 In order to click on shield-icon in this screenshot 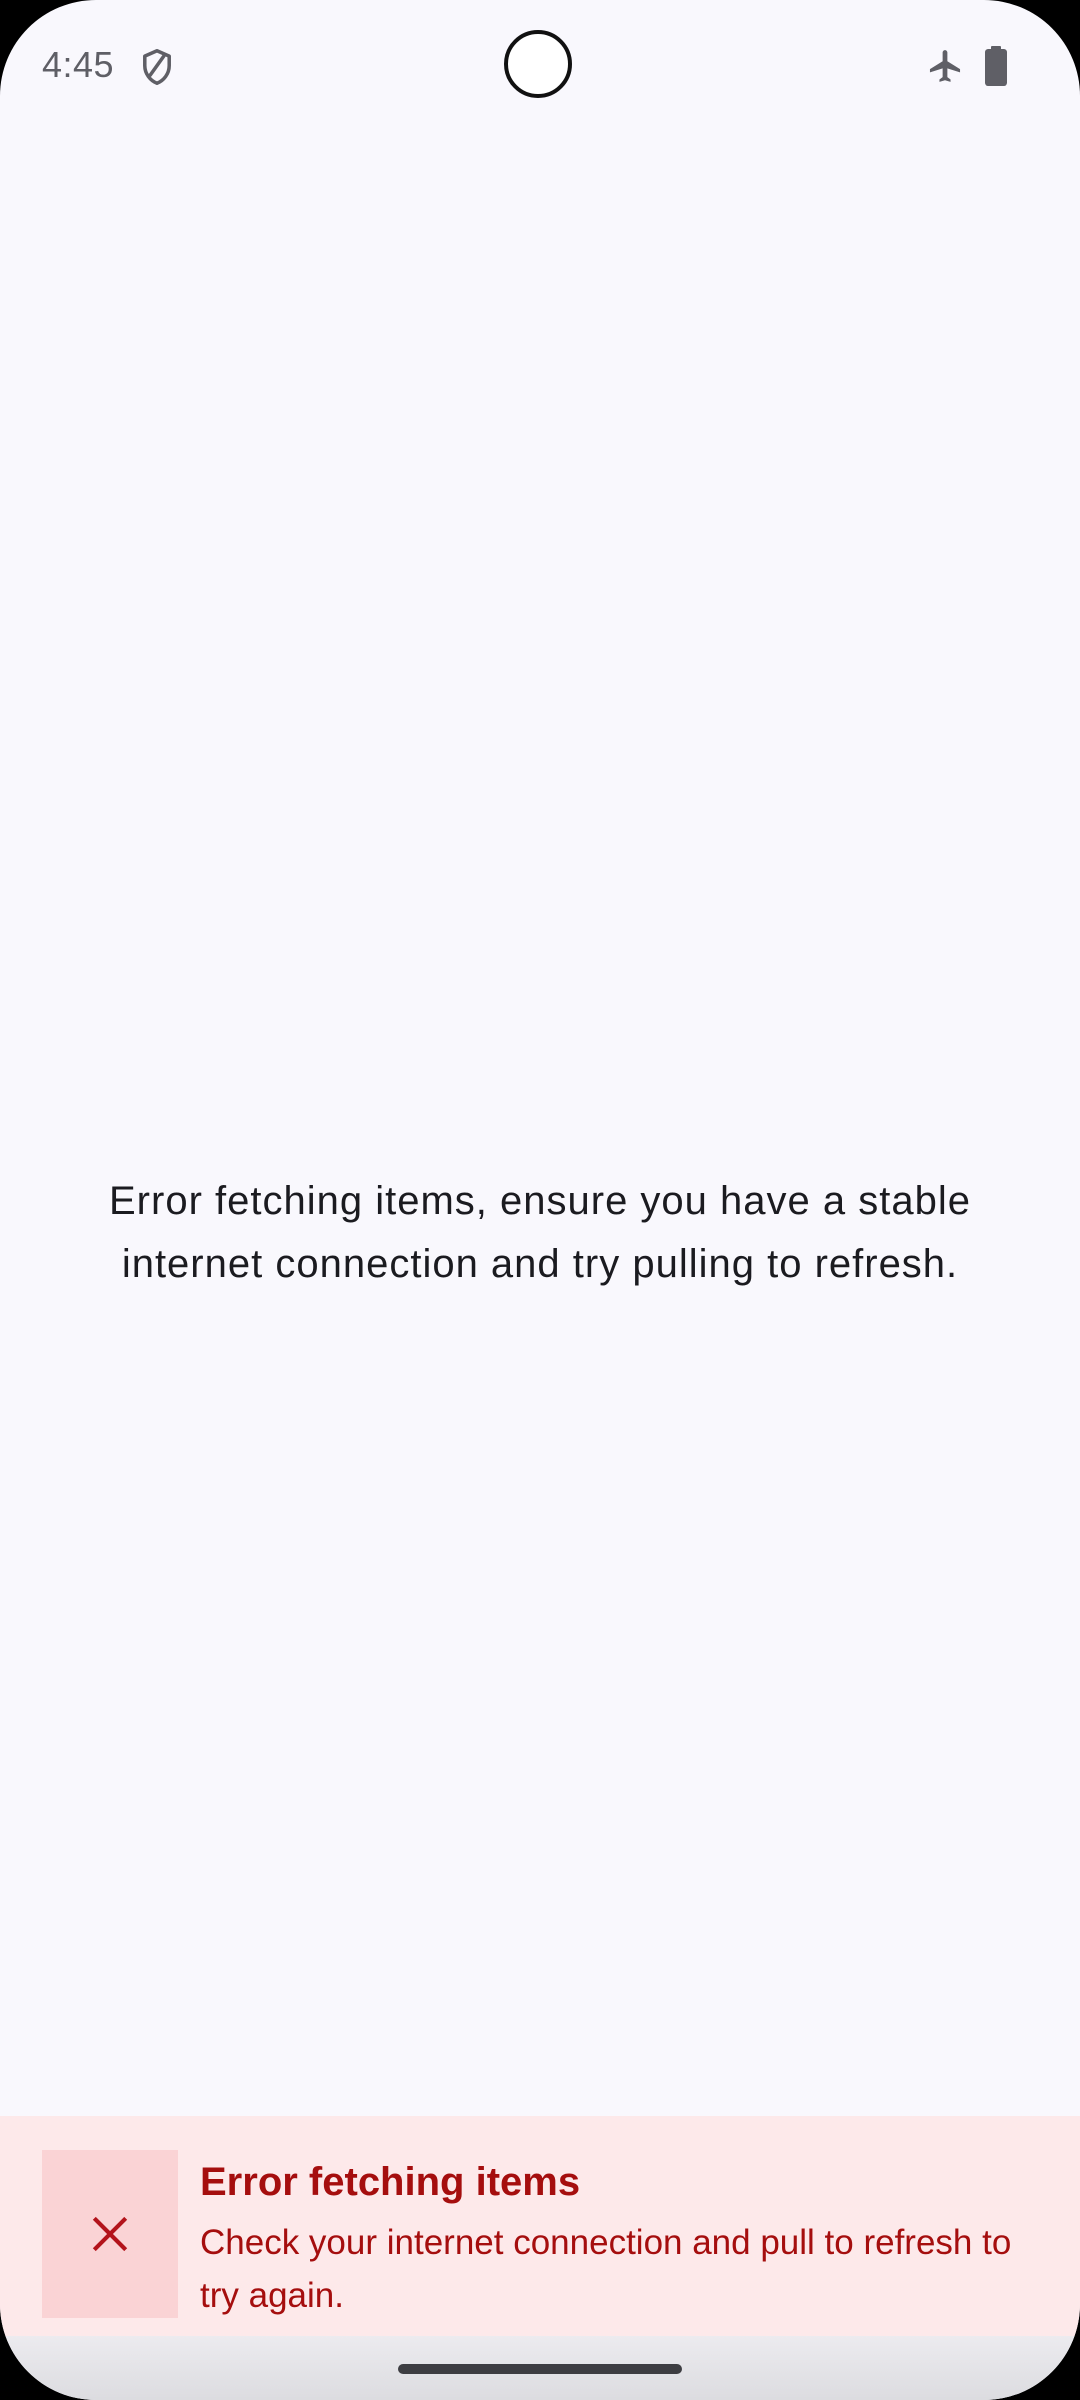, I will do `click(157, 67)`.